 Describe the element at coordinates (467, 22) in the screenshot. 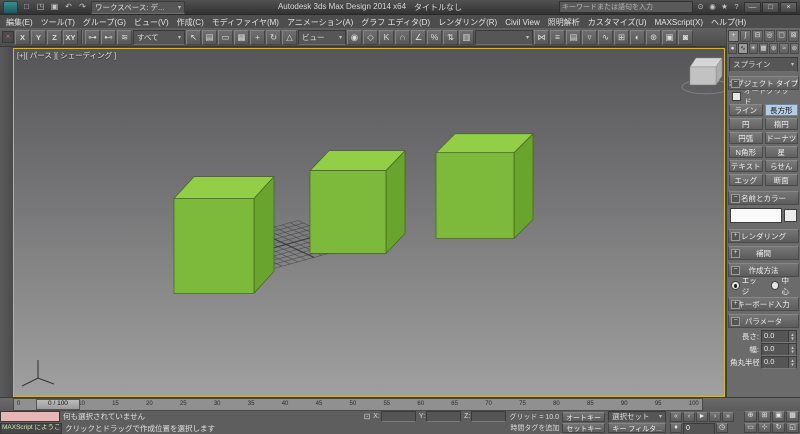

I see `menu-item: レンダリング(R)` at that location.